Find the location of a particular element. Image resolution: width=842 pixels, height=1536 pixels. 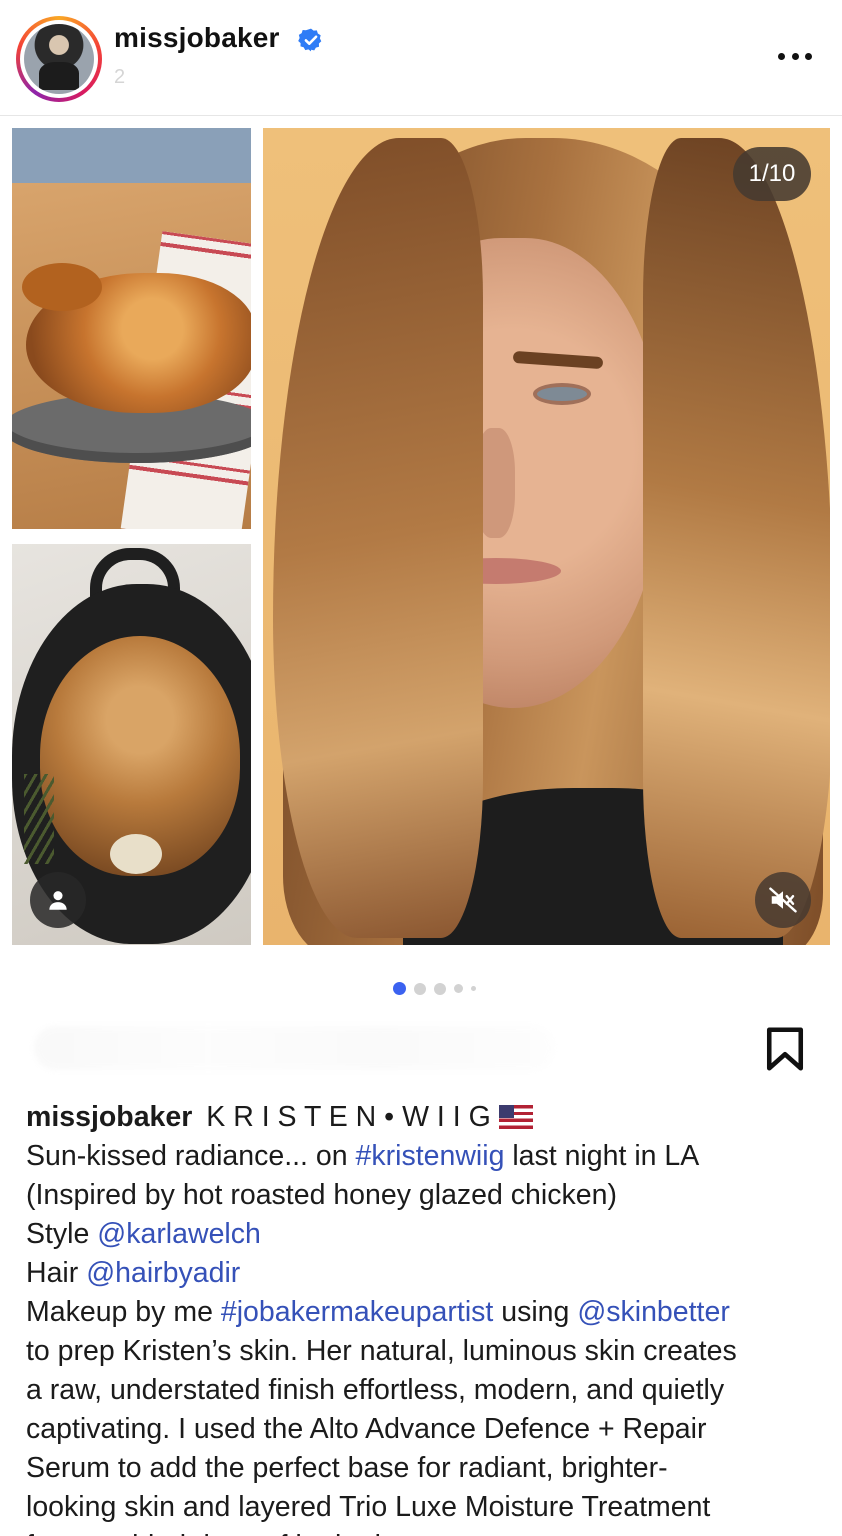

caption-line: Style @karlawelch is located at coordinates (426, 1234).